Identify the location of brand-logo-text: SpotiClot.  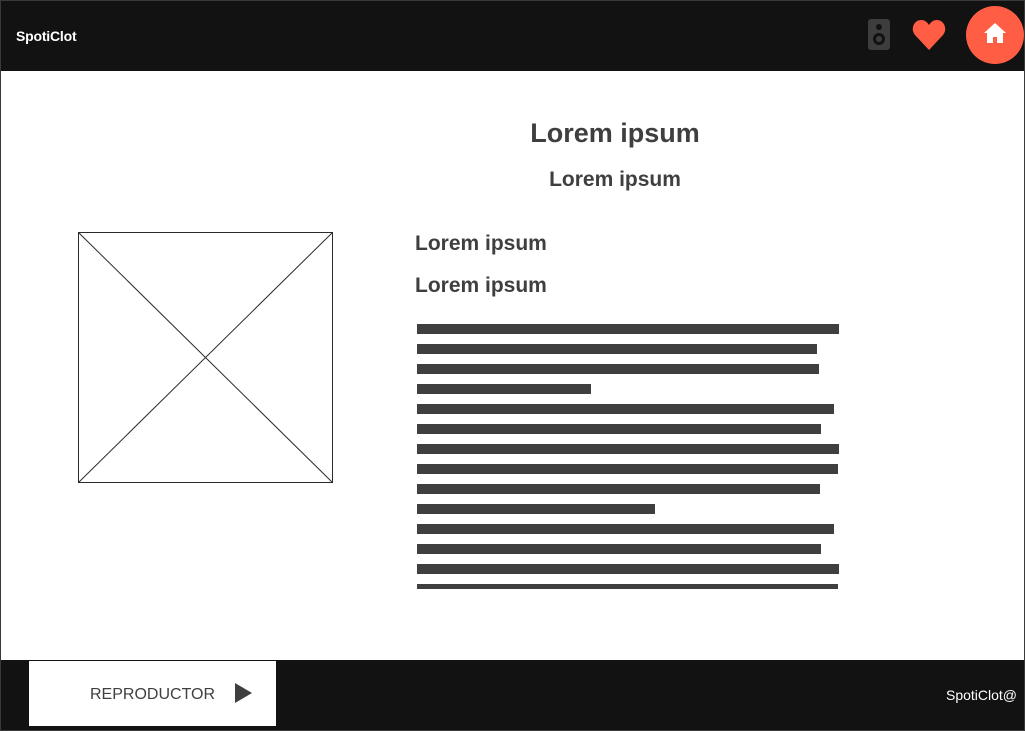
(46, 36).